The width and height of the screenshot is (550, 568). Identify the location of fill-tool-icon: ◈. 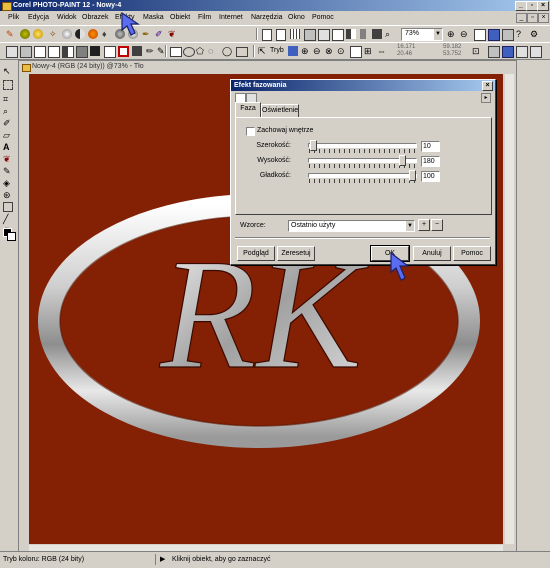
(8, 183).